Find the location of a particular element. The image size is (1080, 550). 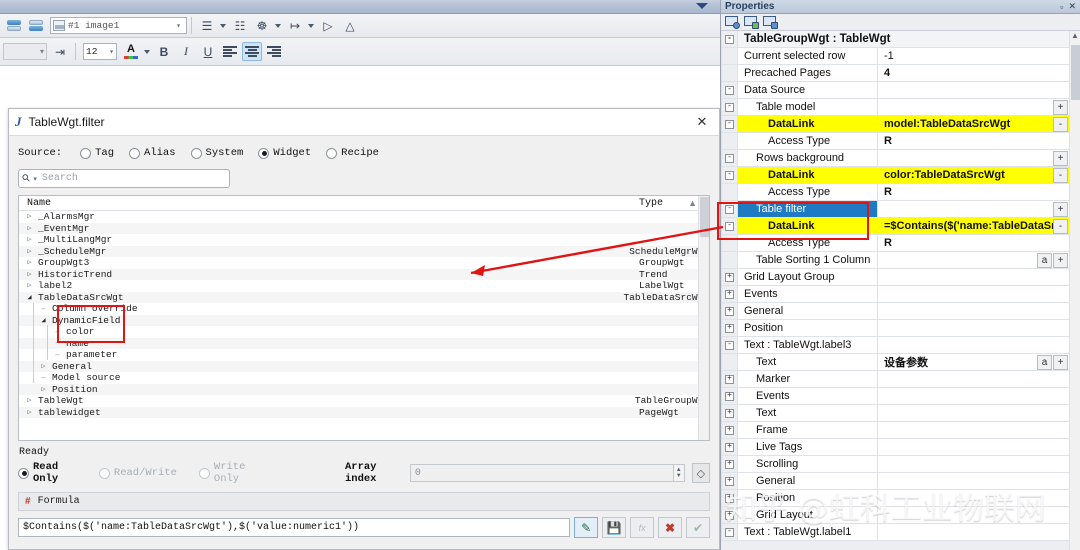

underline-button: U is located at coordinates (208, 51).